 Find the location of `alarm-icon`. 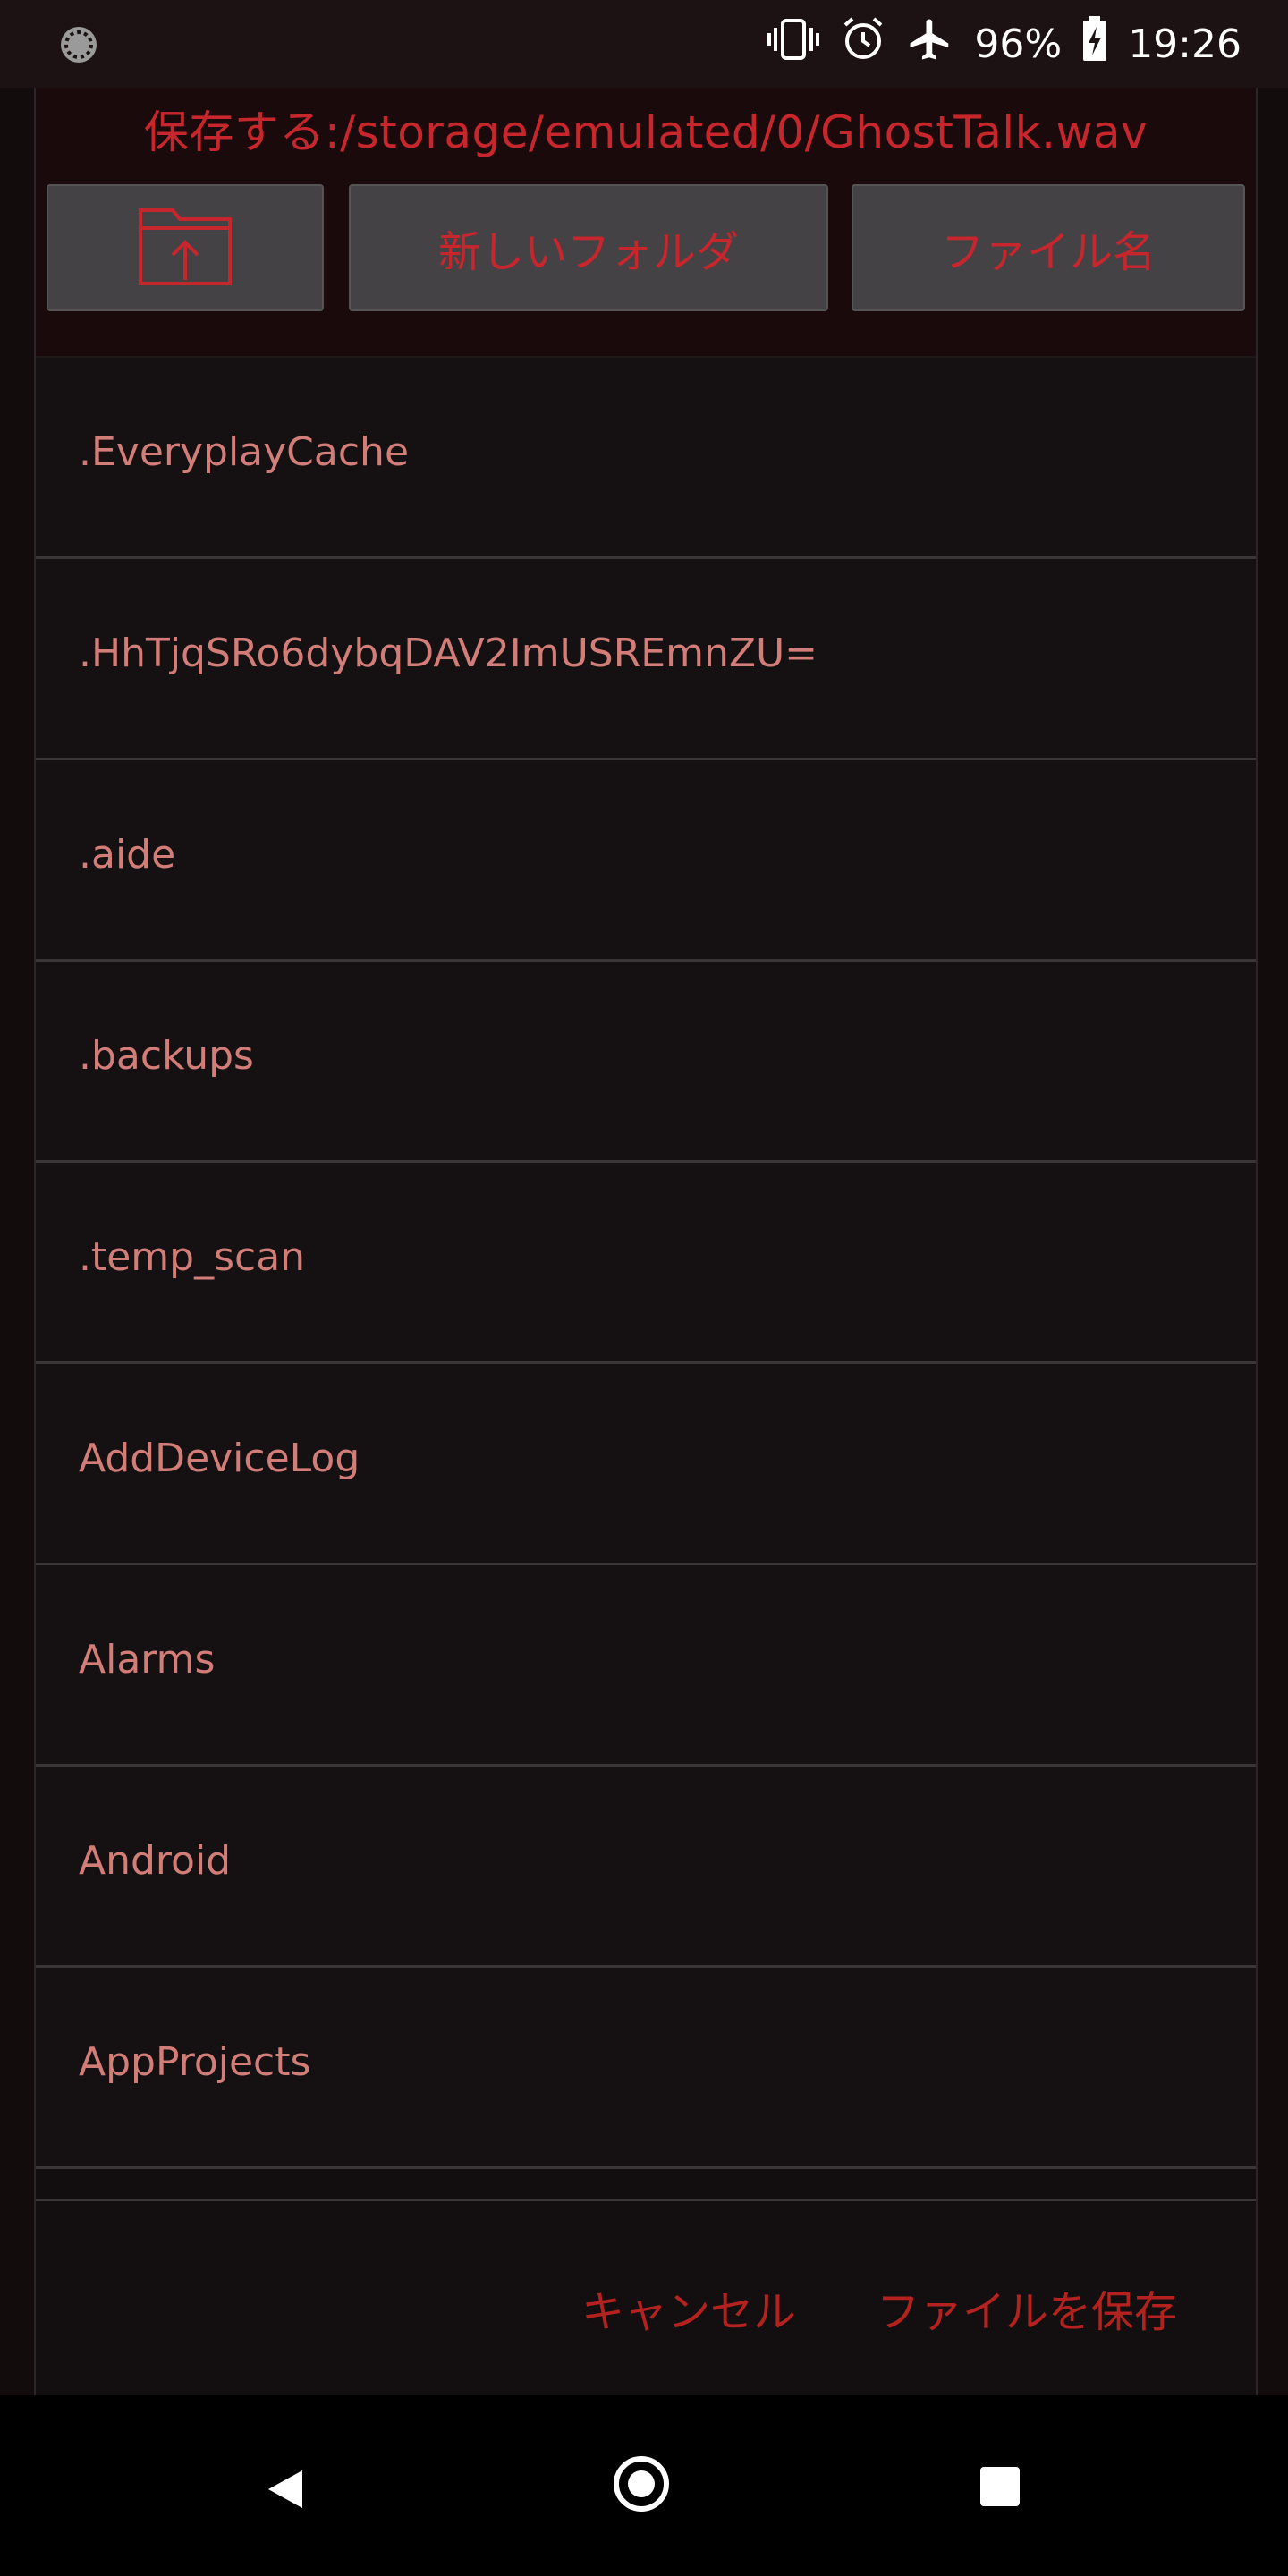

alarm-icon is located at coordinates (863, 44).